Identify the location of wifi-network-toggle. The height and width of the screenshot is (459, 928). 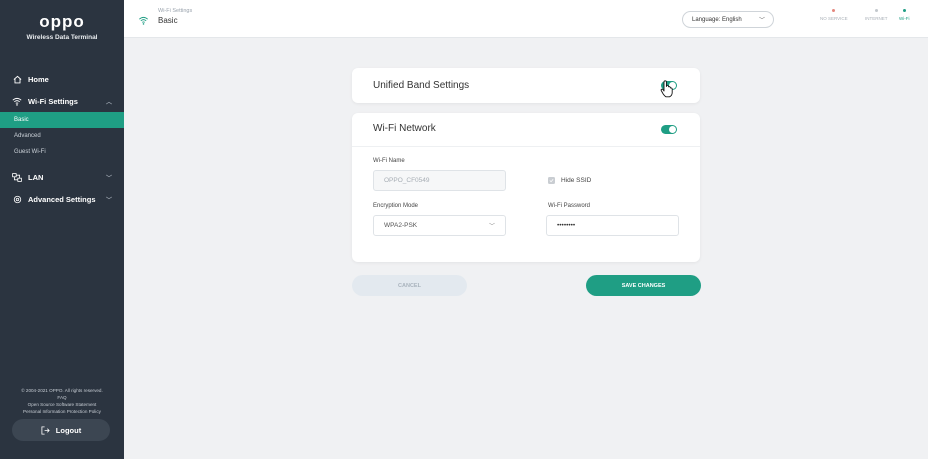
(669, 129).